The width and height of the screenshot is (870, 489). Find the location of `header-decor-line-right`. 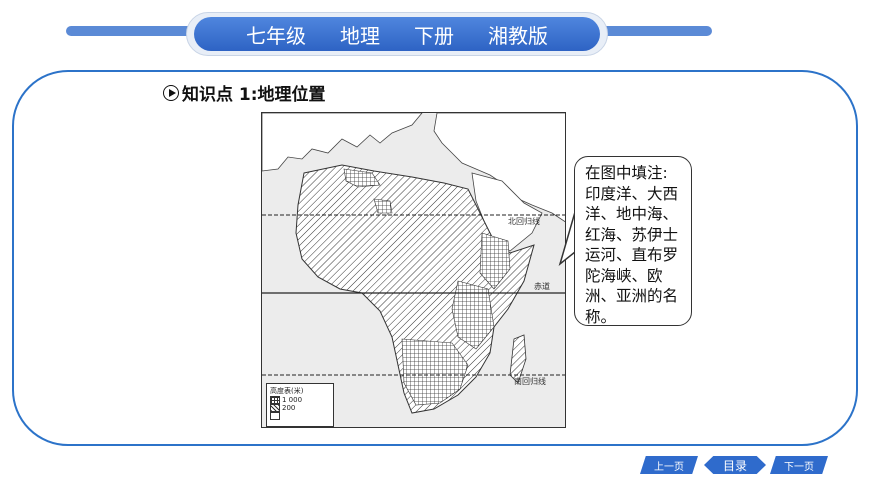

header-decor-line-right is located at coordinates (656, 31).